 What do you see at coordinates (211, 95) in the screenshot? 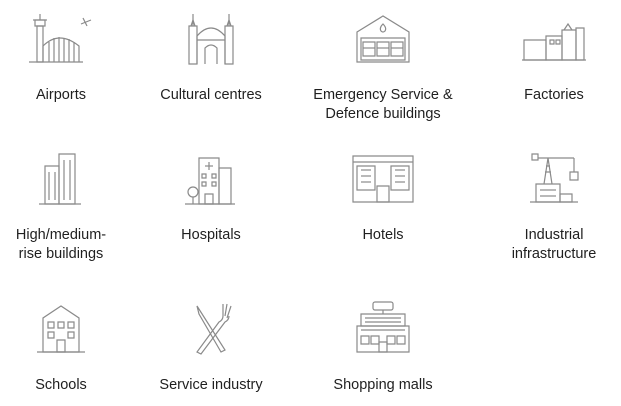
I see `category-label: Cultural centres` at bounding box center [211, 95].